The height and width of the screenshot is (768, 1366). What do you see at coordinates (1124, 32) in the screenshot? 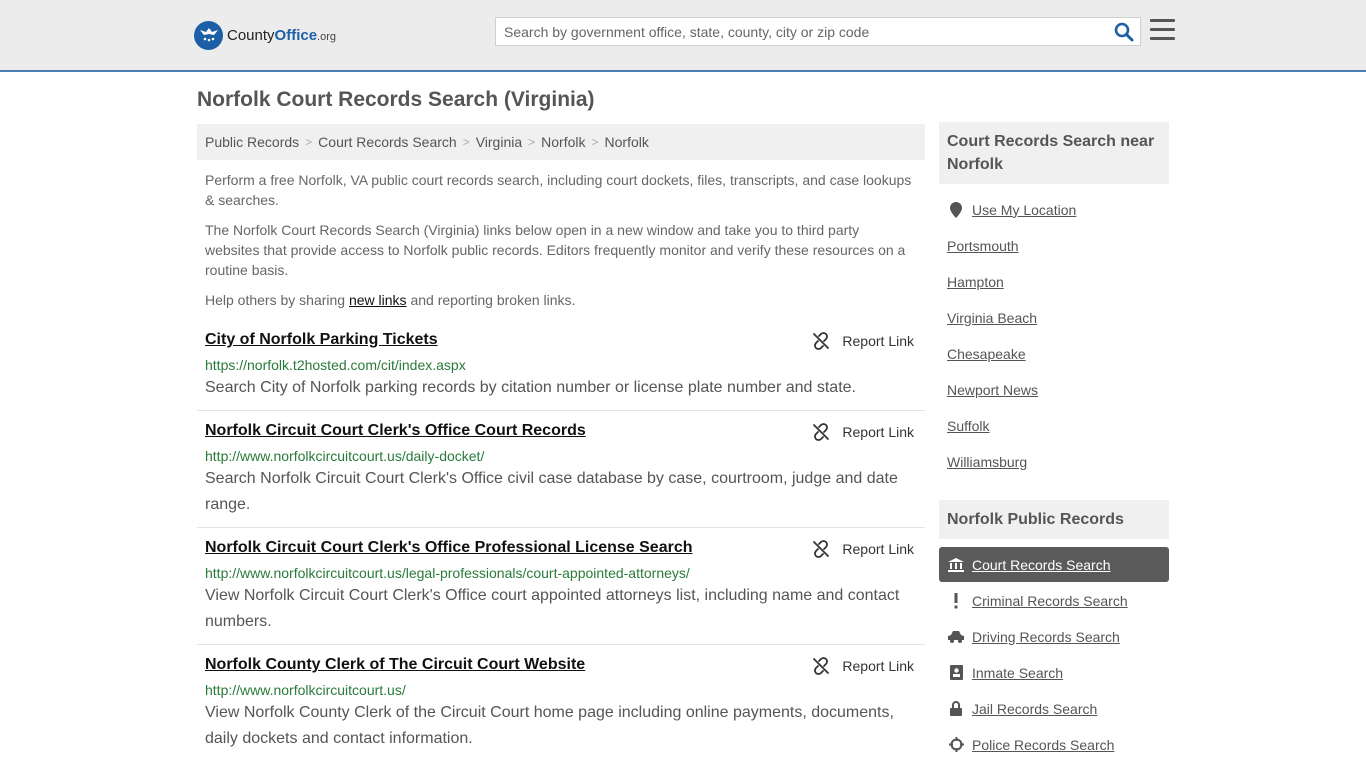
I see `search-icon` at bounding box center [1124, 32].